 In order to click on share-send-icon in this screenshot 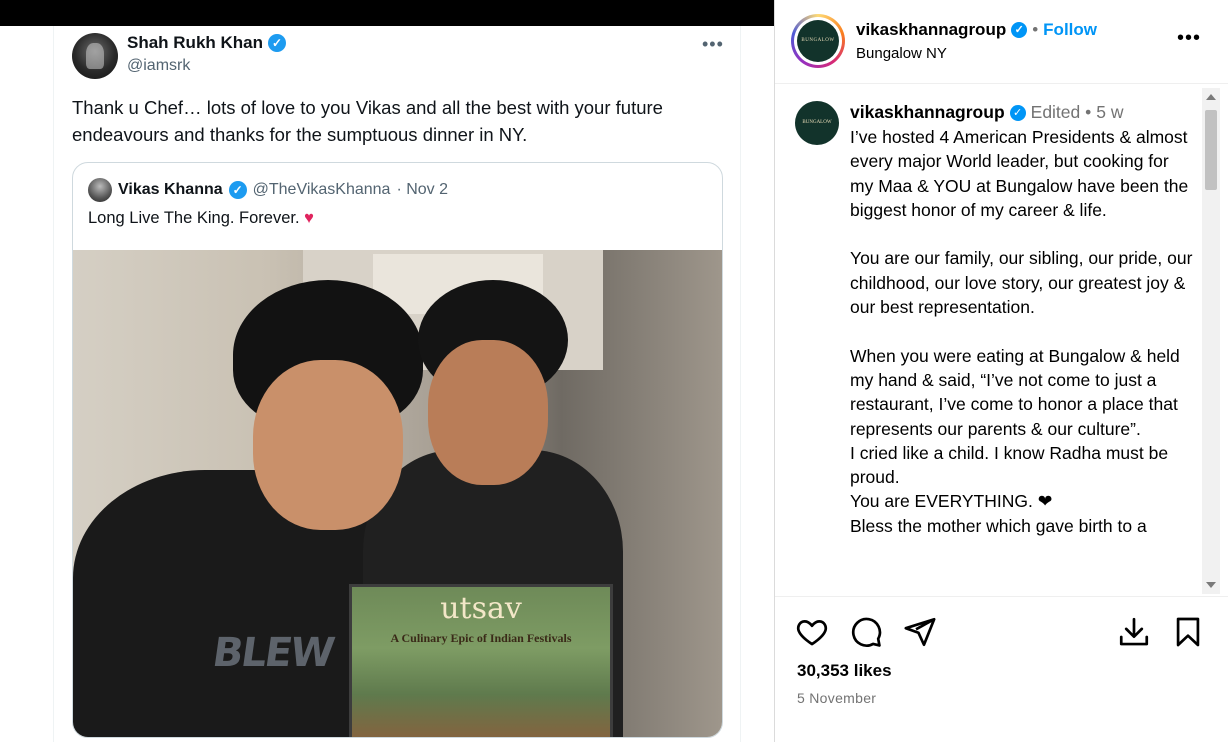, I will do `click(920, 632)`.